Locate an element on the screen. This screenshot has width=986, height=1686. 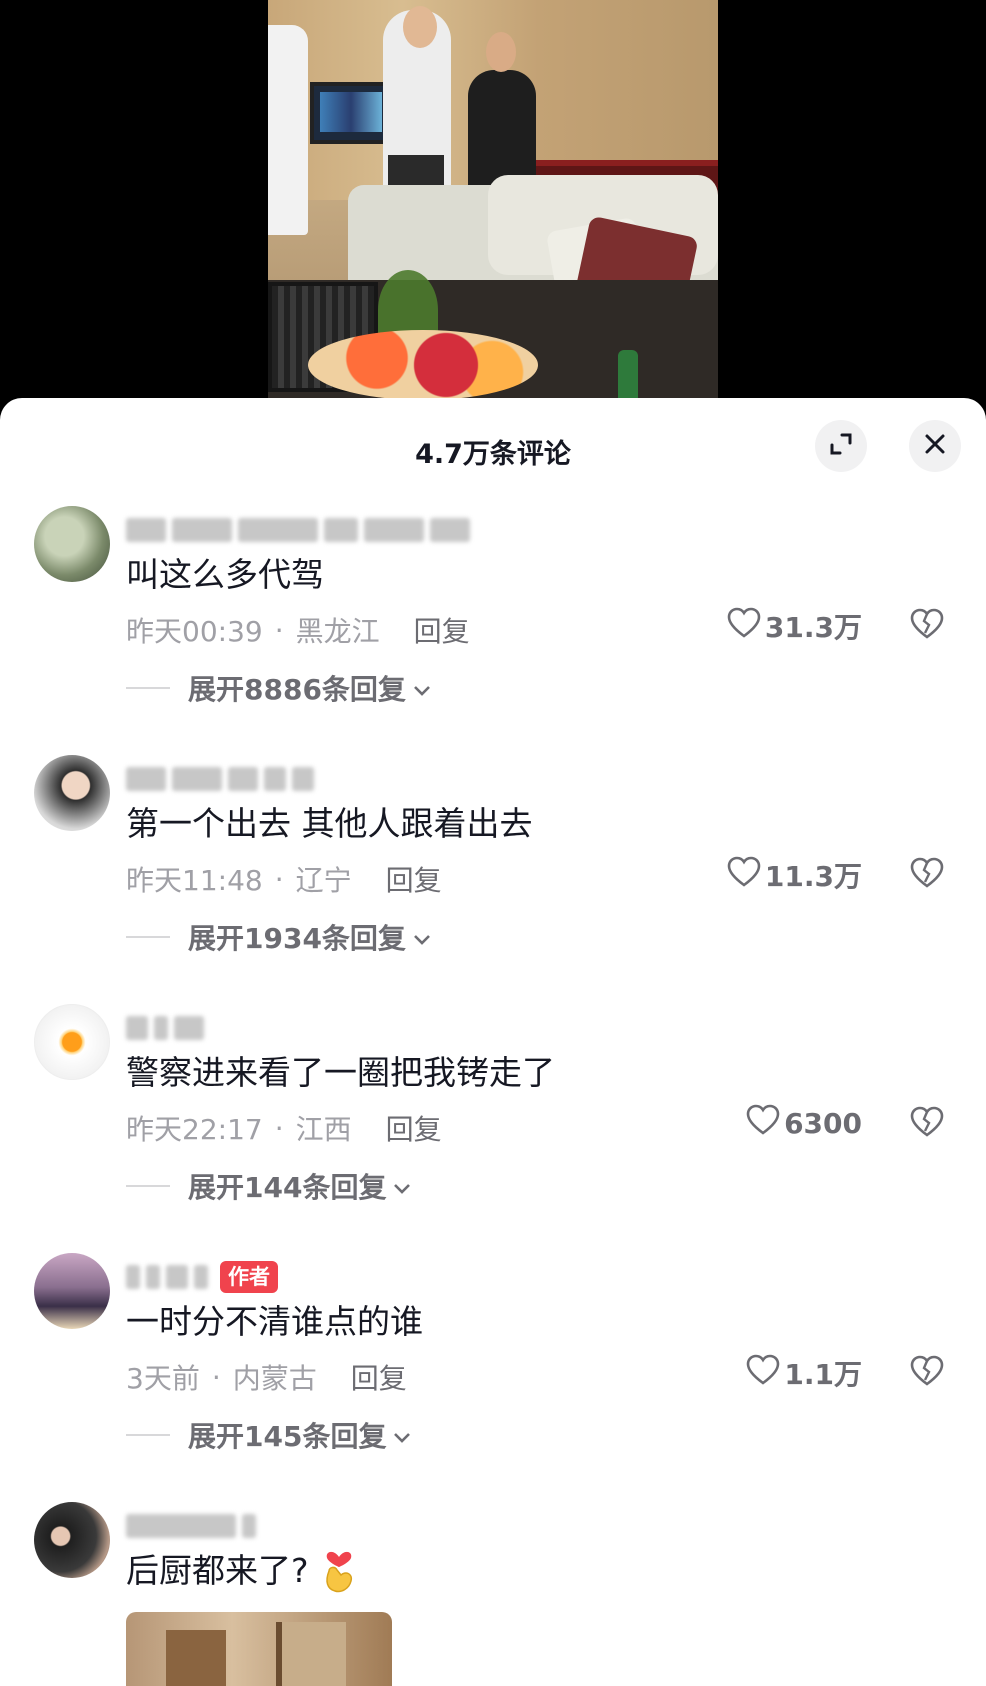
comment-text: 一时分不清谁点的谁 is located at coordinates (274, 1319).